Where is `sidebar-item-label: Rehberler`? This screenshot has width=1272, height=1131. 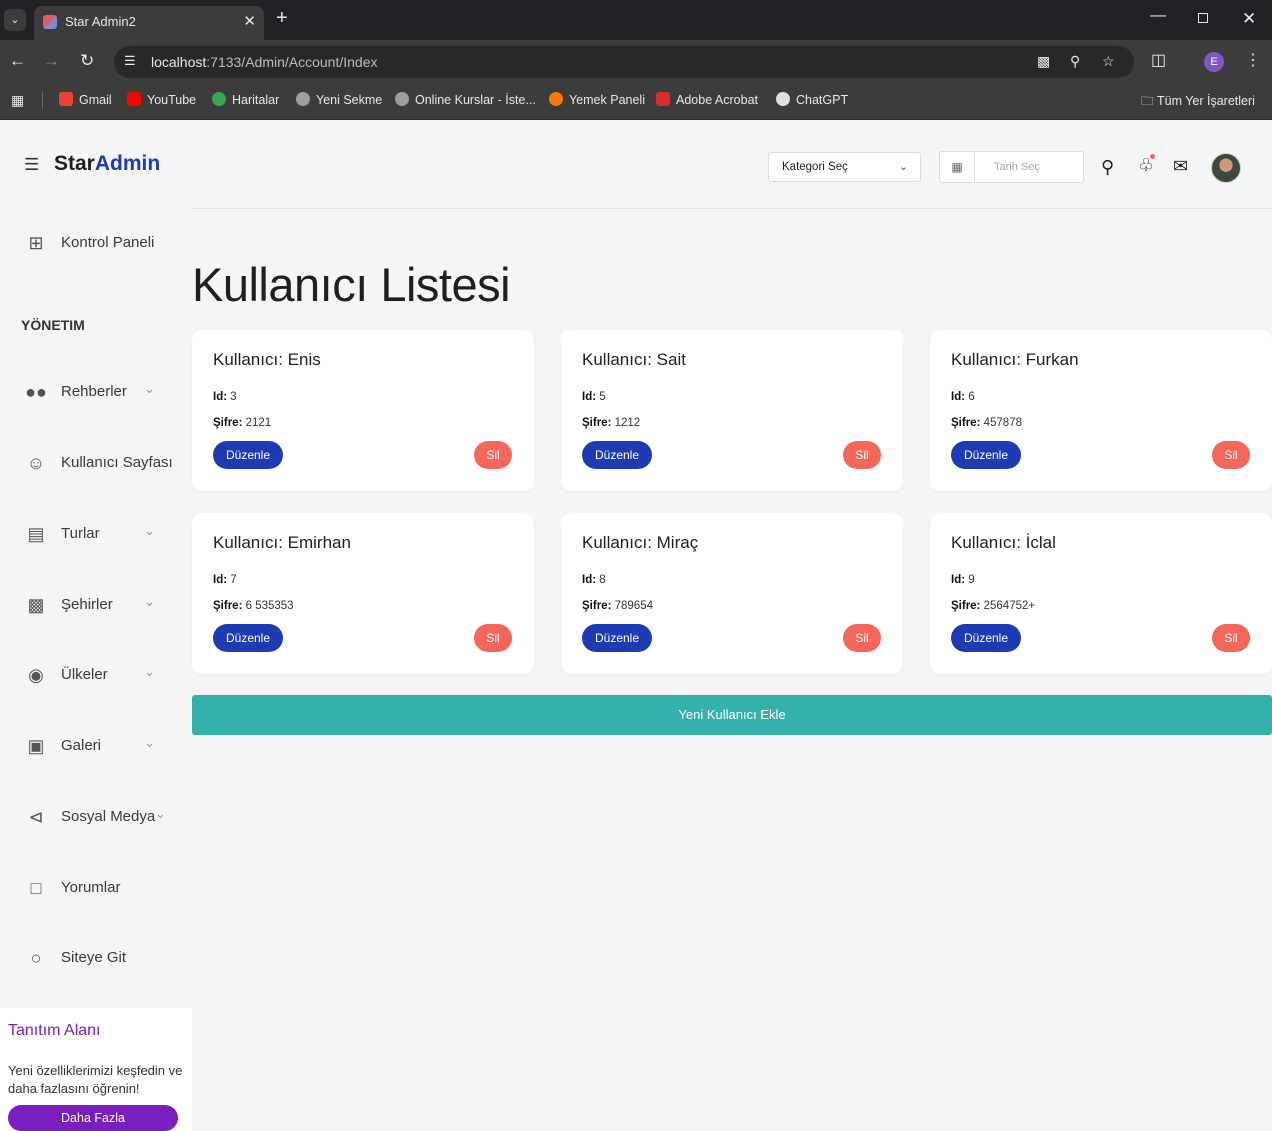 sidebar-item-label: Rehberler is located at coordinates (94, 391).